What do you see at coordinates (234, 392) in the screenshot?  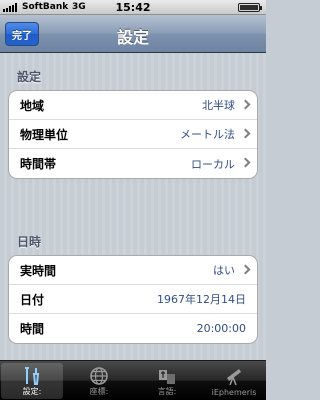 I see `tab-label: iEphemeris` at bounding box center [234, 392].